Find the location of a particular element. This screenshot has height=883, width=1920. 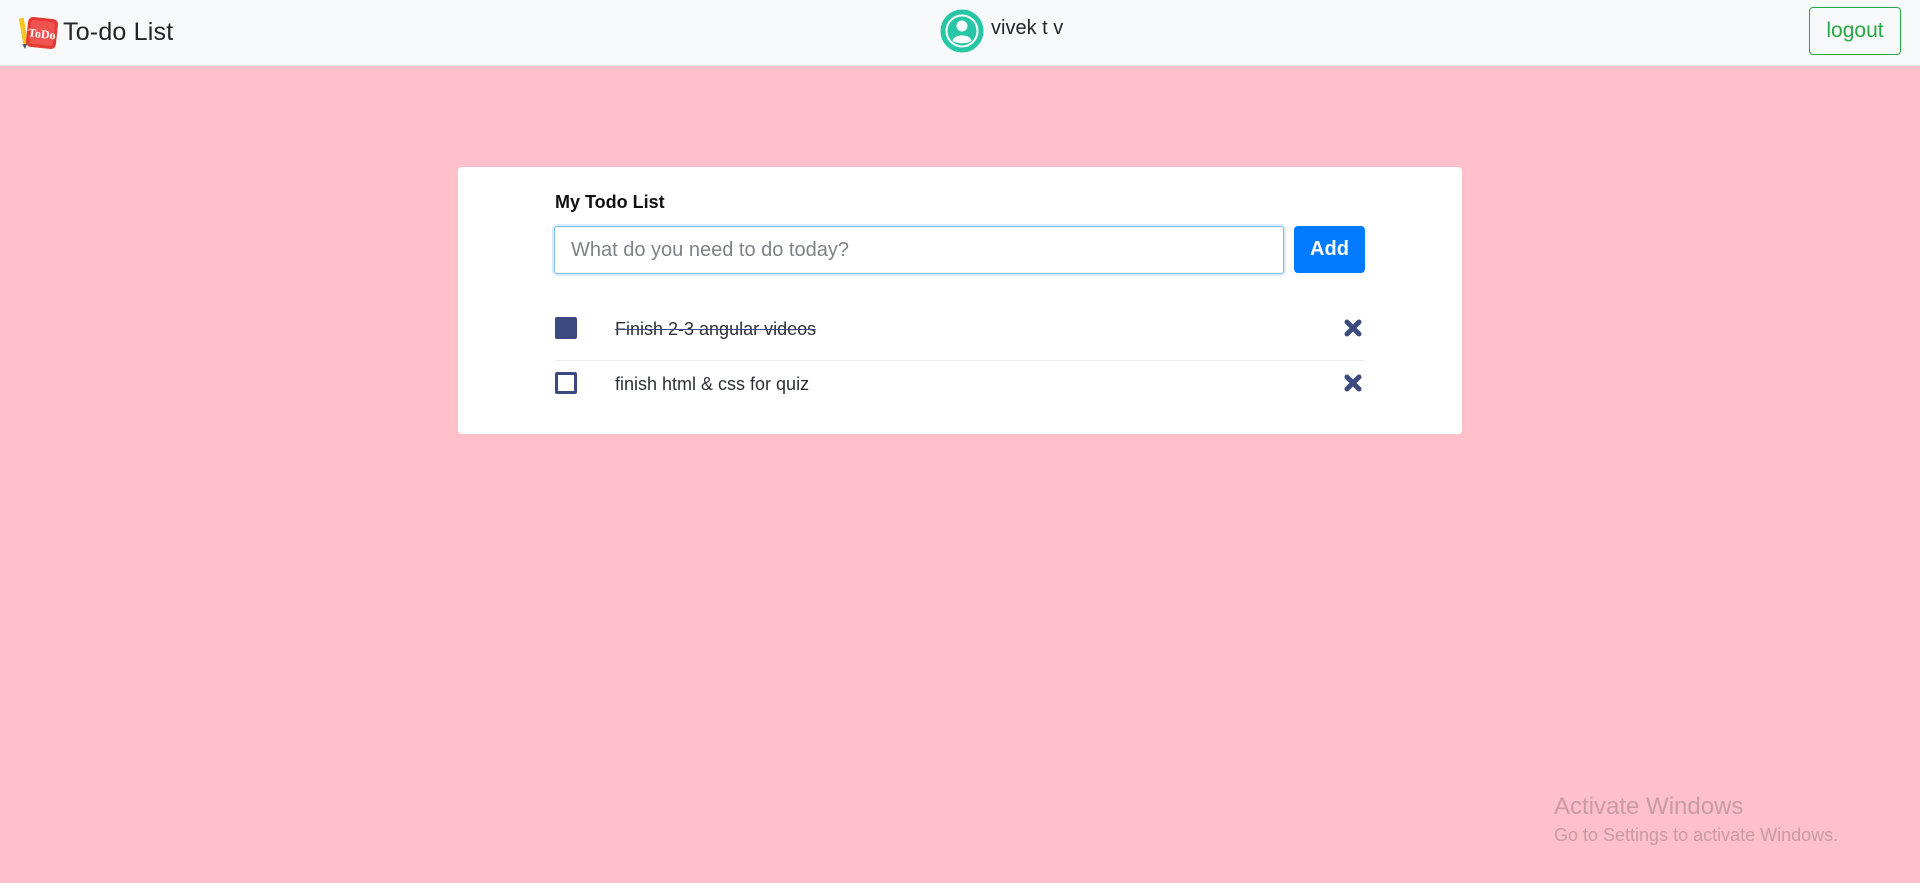

watermark-title: Activate Windows is located at coordinates (1649, 806).